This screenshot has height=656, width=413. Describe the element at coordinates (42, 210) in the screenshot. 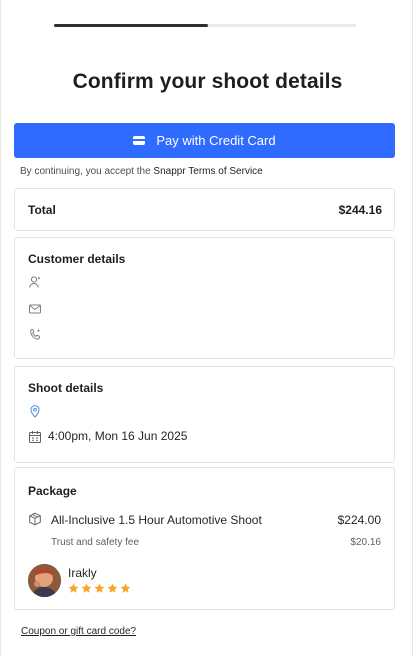

I see `total-label: Total` at that location.